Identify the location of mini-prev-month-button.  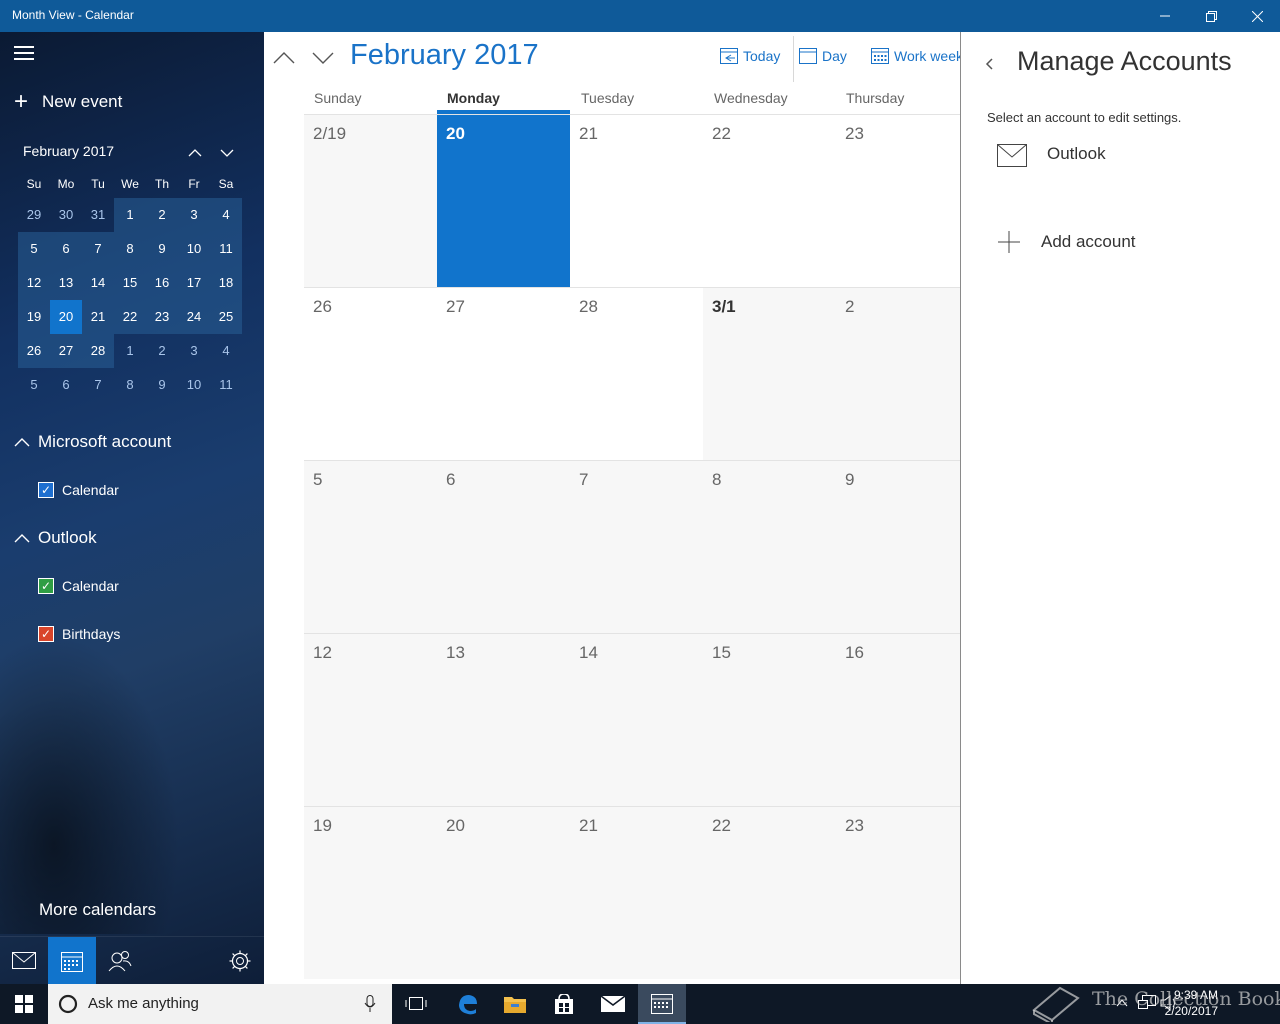
(195, 153).